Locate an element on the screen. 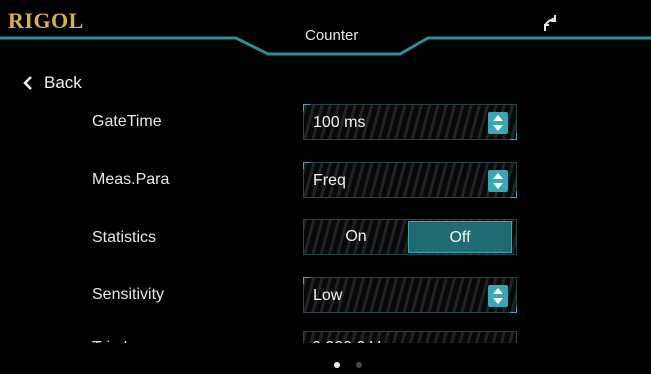 This screenshot has width=651, height=374. page-title: Counter is located at coordinates (332, 35).